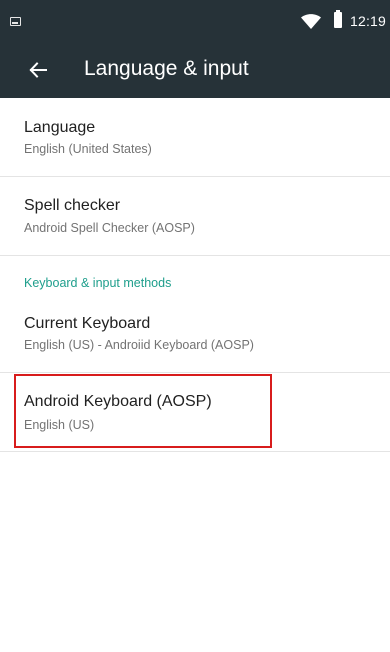  Describe the element at coordinates (195, 137) in the screenshot. I see `pref-language: Language English (United States)` at that location.